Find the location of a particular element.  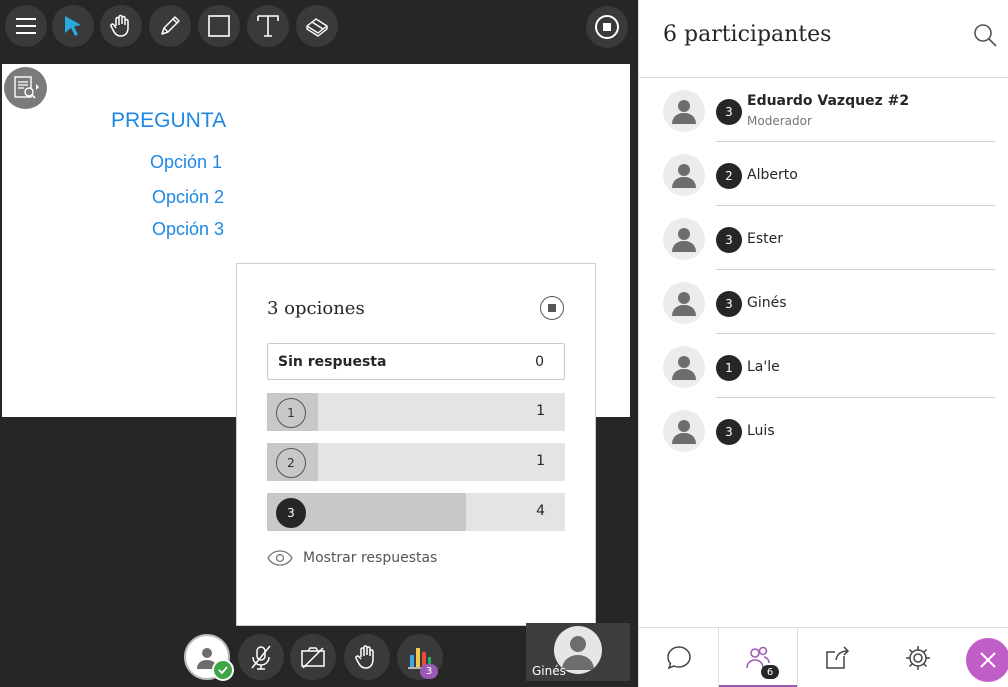

eraser-icon is located at coordinates (317, 27).